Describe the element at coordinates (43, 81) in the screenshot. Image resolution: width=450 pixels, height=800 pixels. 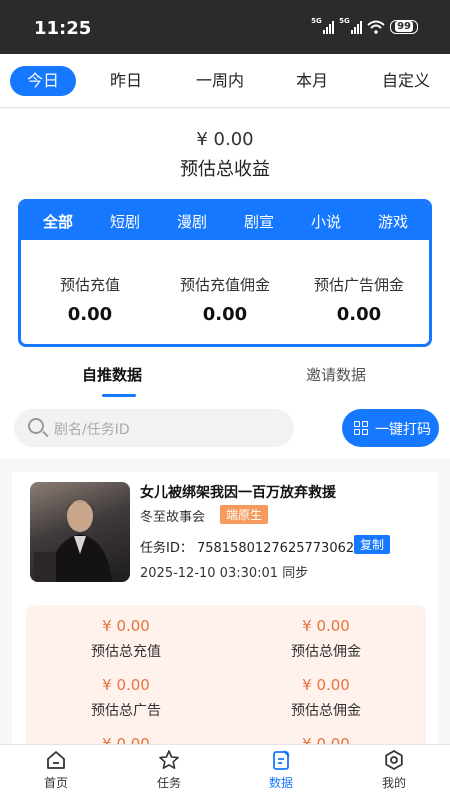
I see `tab-today: 今日` at that location.